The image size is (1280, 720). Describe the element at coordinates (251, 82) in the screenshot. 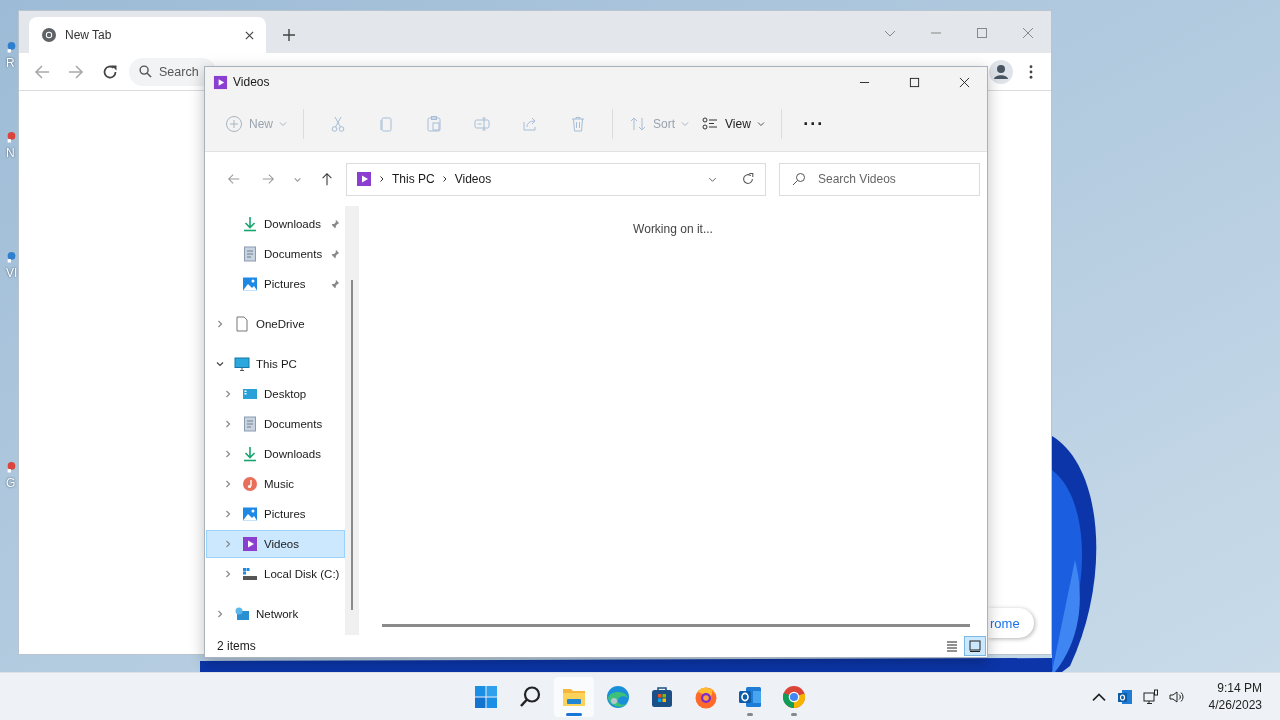

I see `window-title: Videos` at that location.